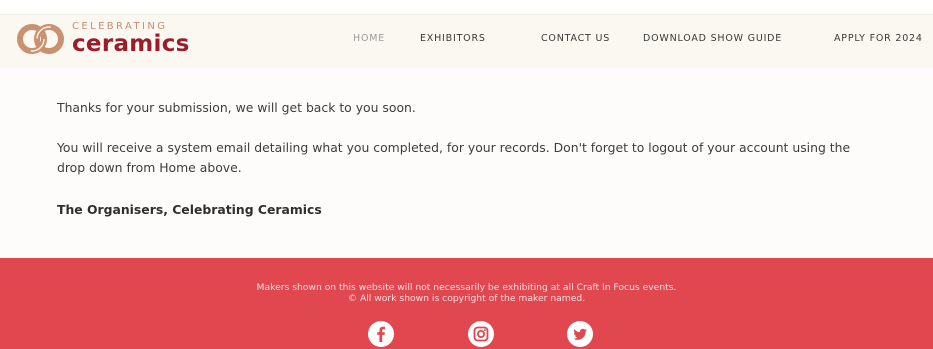 This screenshot has width=933, height=349. I want to click on site-logo: CELEBRATING ceramics, so click(103, 39).